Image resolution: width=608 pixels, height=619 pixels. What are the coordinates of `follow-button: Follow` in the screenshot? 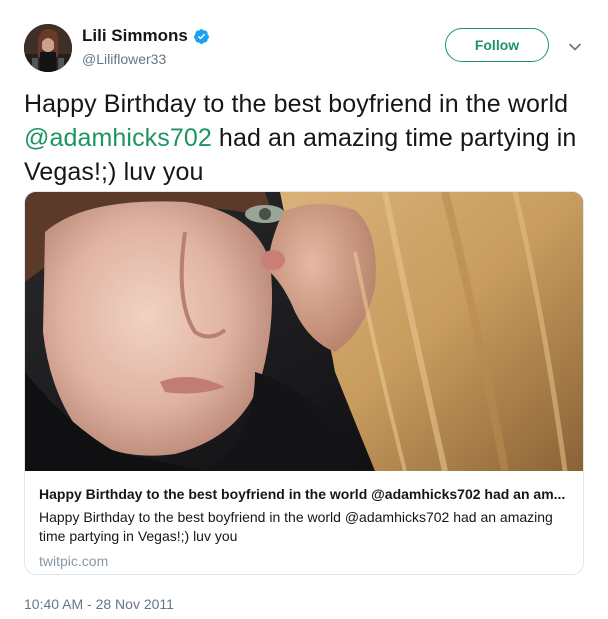 It's located at (497, 45).